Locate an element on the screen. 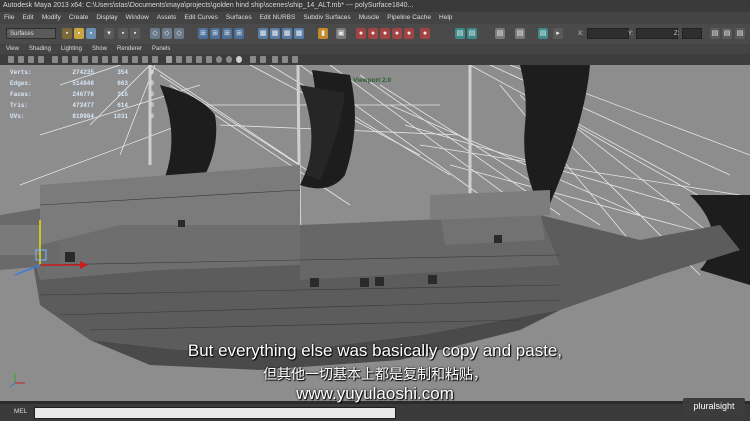 The width and height of the screenshot is (750, 421). snap-curve-icon: ⊞ is located at coordinates (215, 33).